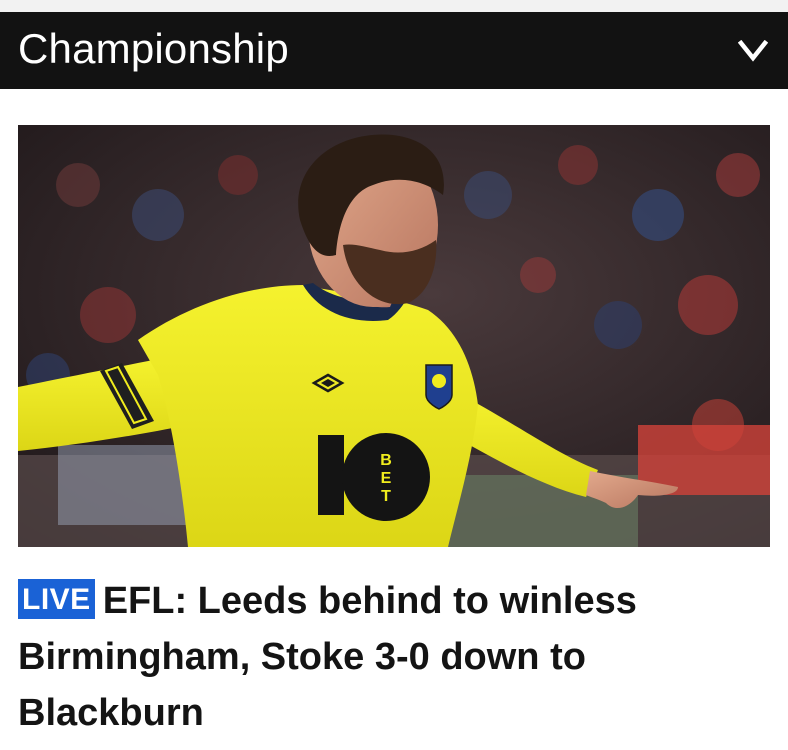 The width and height of the screenshot is (788, 750). Describe the element at coordinates (386, 496) in the screenshot. I see `svg-text: T` at that location.